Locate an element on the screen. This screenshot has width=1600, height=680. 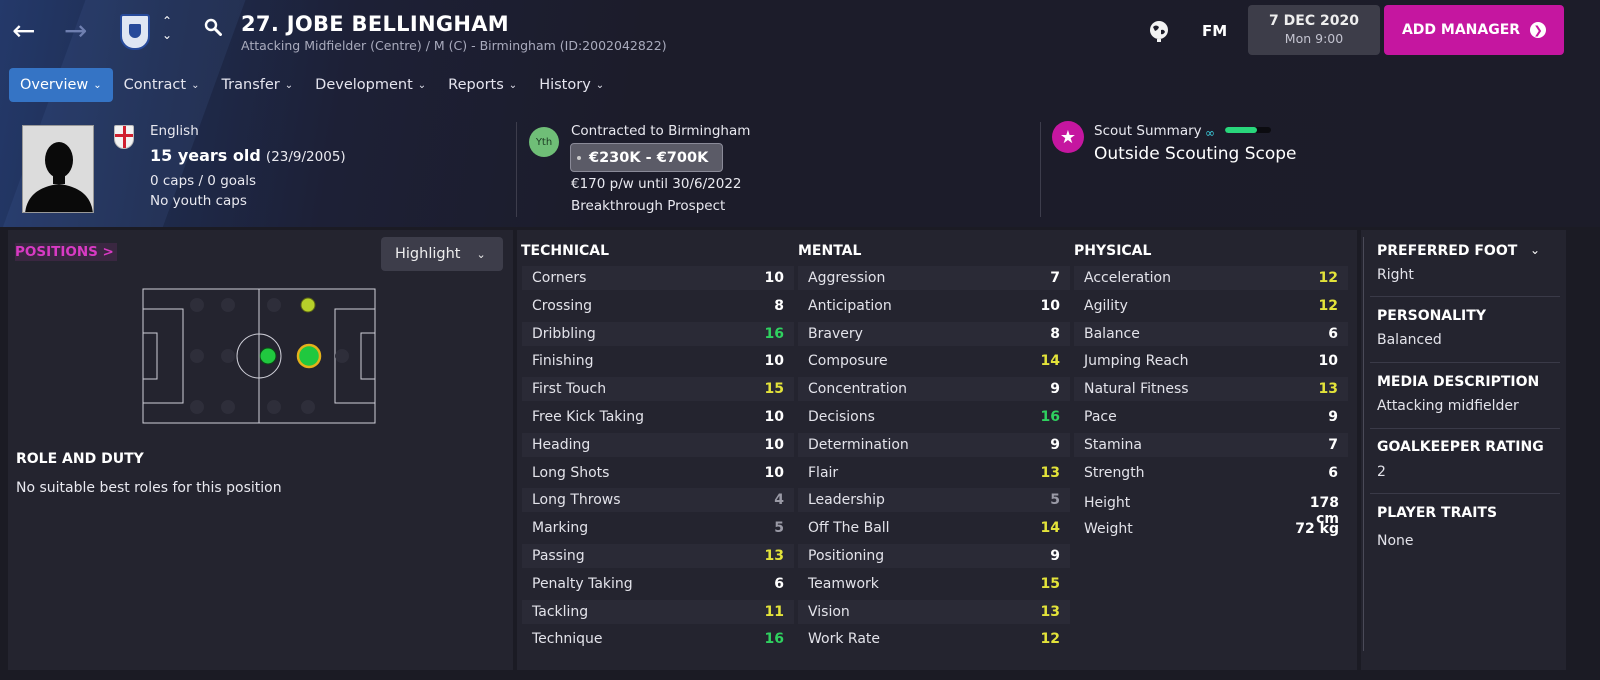
attribute-row: Acceleration 12 is located at coordinates (1211, 278).